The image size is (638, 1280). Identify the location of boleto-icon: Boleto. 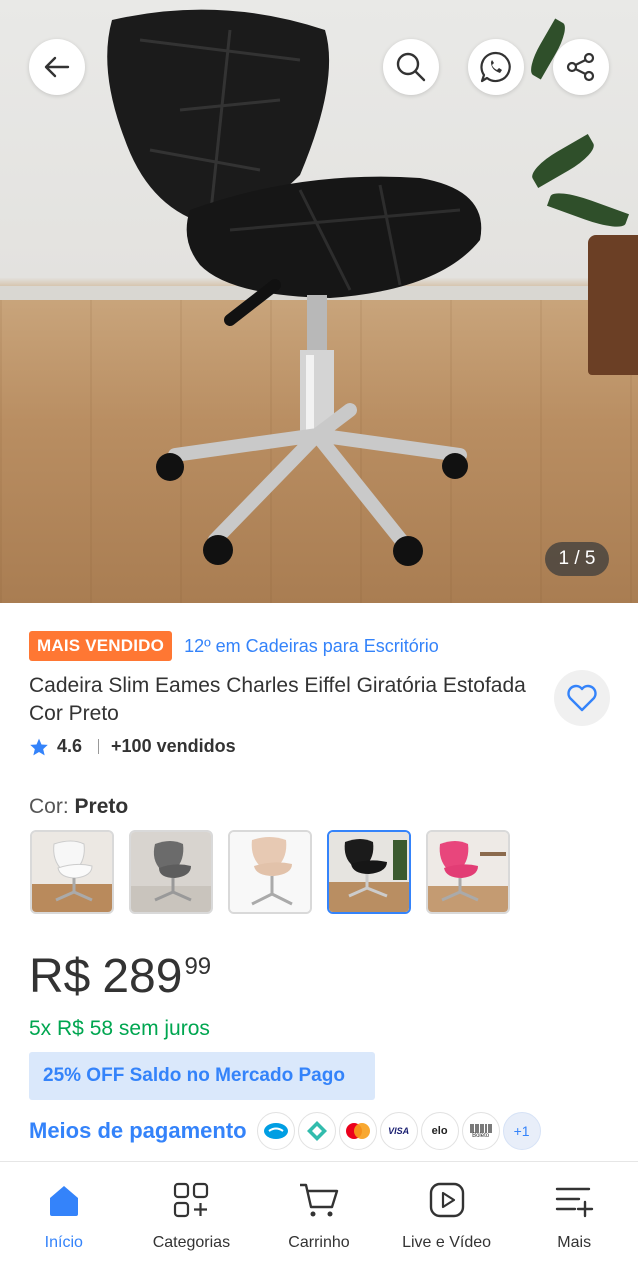
(480, 1131).